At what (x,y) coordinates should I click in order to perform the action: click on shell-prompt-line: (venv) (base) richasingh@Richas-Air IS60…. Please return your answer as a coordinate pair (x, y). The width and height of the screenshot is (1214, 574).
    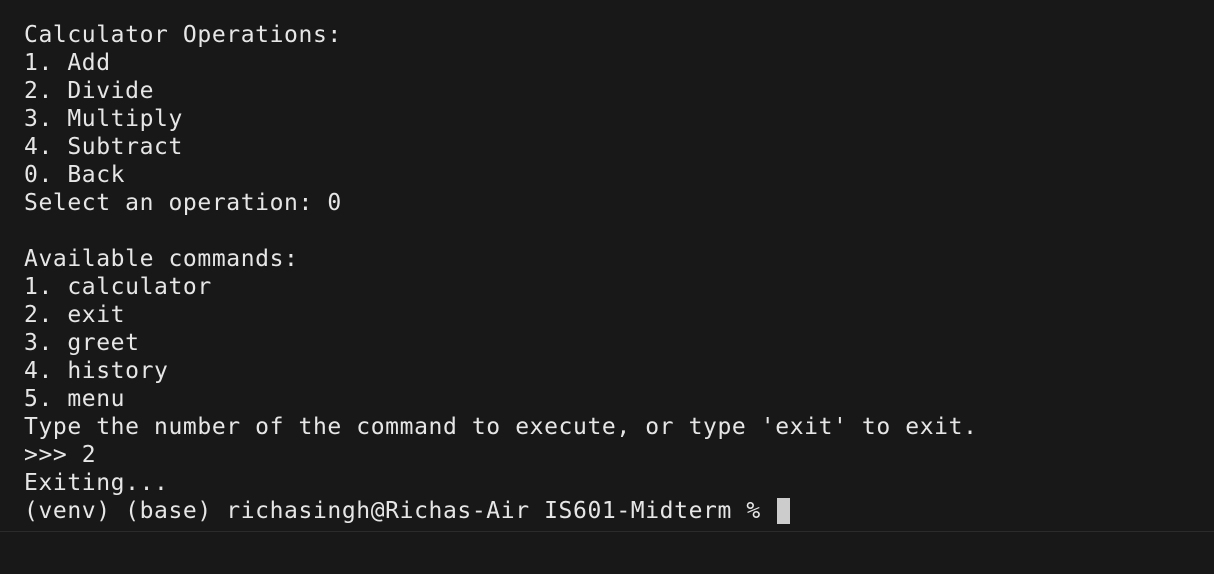
    Looking at the image, I should click on (501, 511).